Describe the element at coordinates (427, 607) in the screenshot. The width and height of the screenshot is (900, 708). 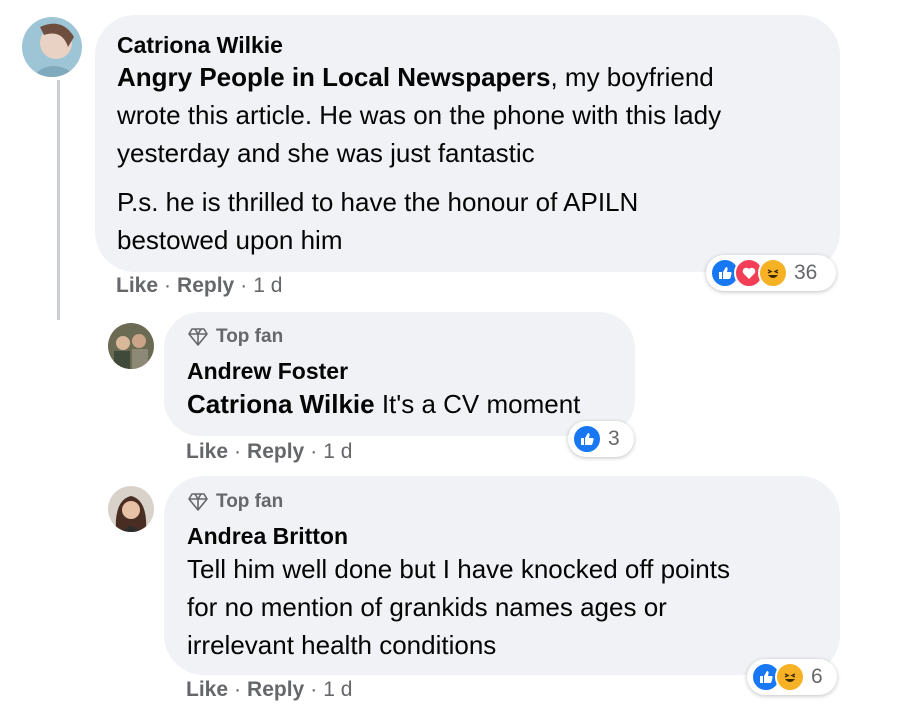
I see `reply-text-line: for no mention of grankids names ages or` at that location.